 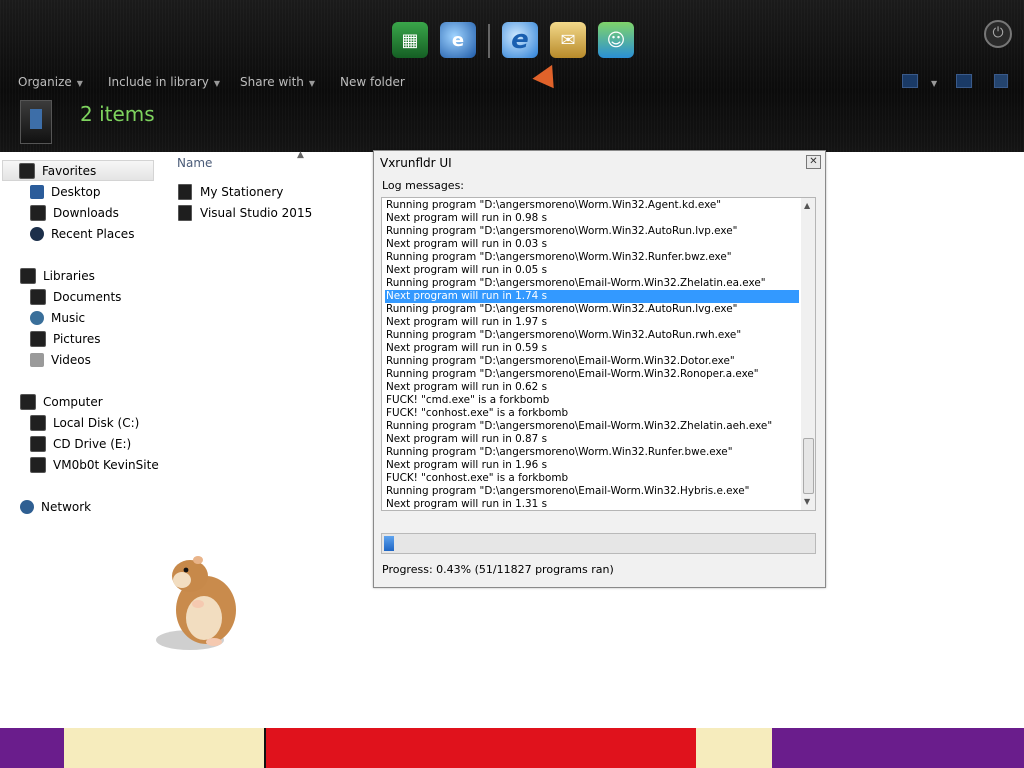 What do you see at coordinates (38, 212) in the screenshot?
I see `downloads-icon` at bounding box center [38, 212].